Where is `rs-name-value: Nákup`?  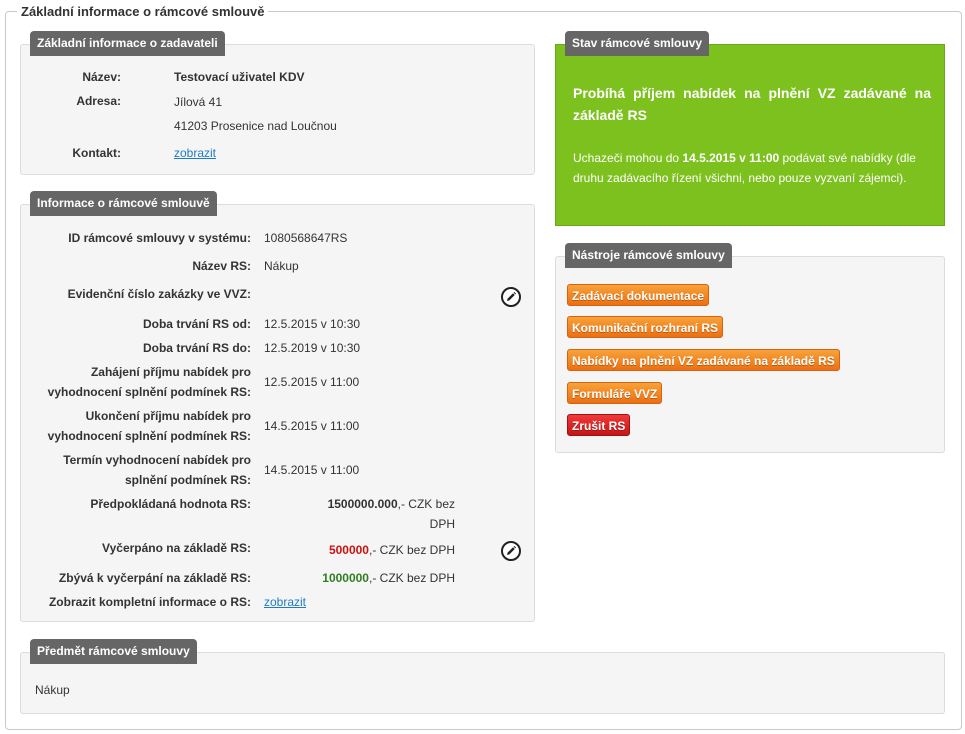
rs-name-value: Nákup is located at coordinates (281, 266).